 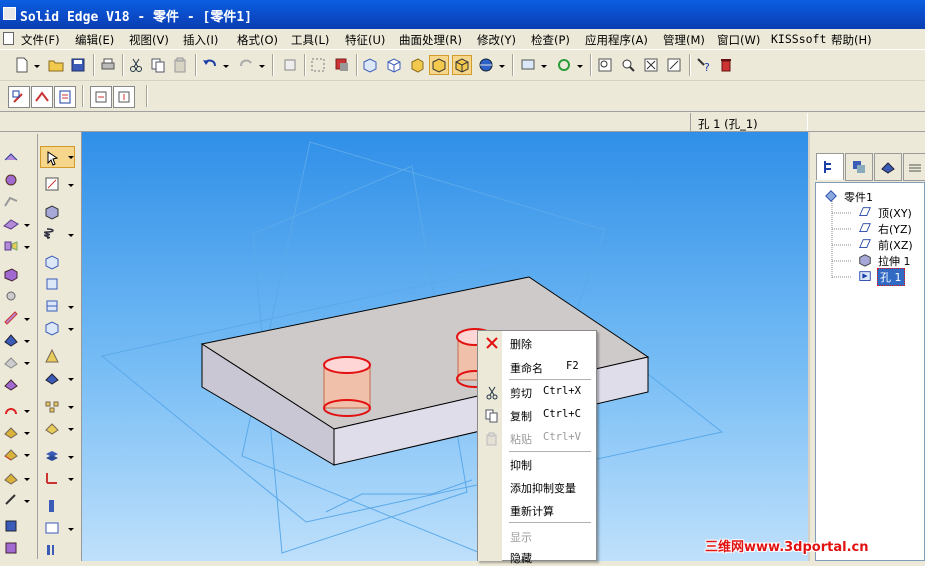 What do you see at coordinates (27, 341) in the screenshot?
I see `draft-dropdown-icon` at bounding box center [27, 341].